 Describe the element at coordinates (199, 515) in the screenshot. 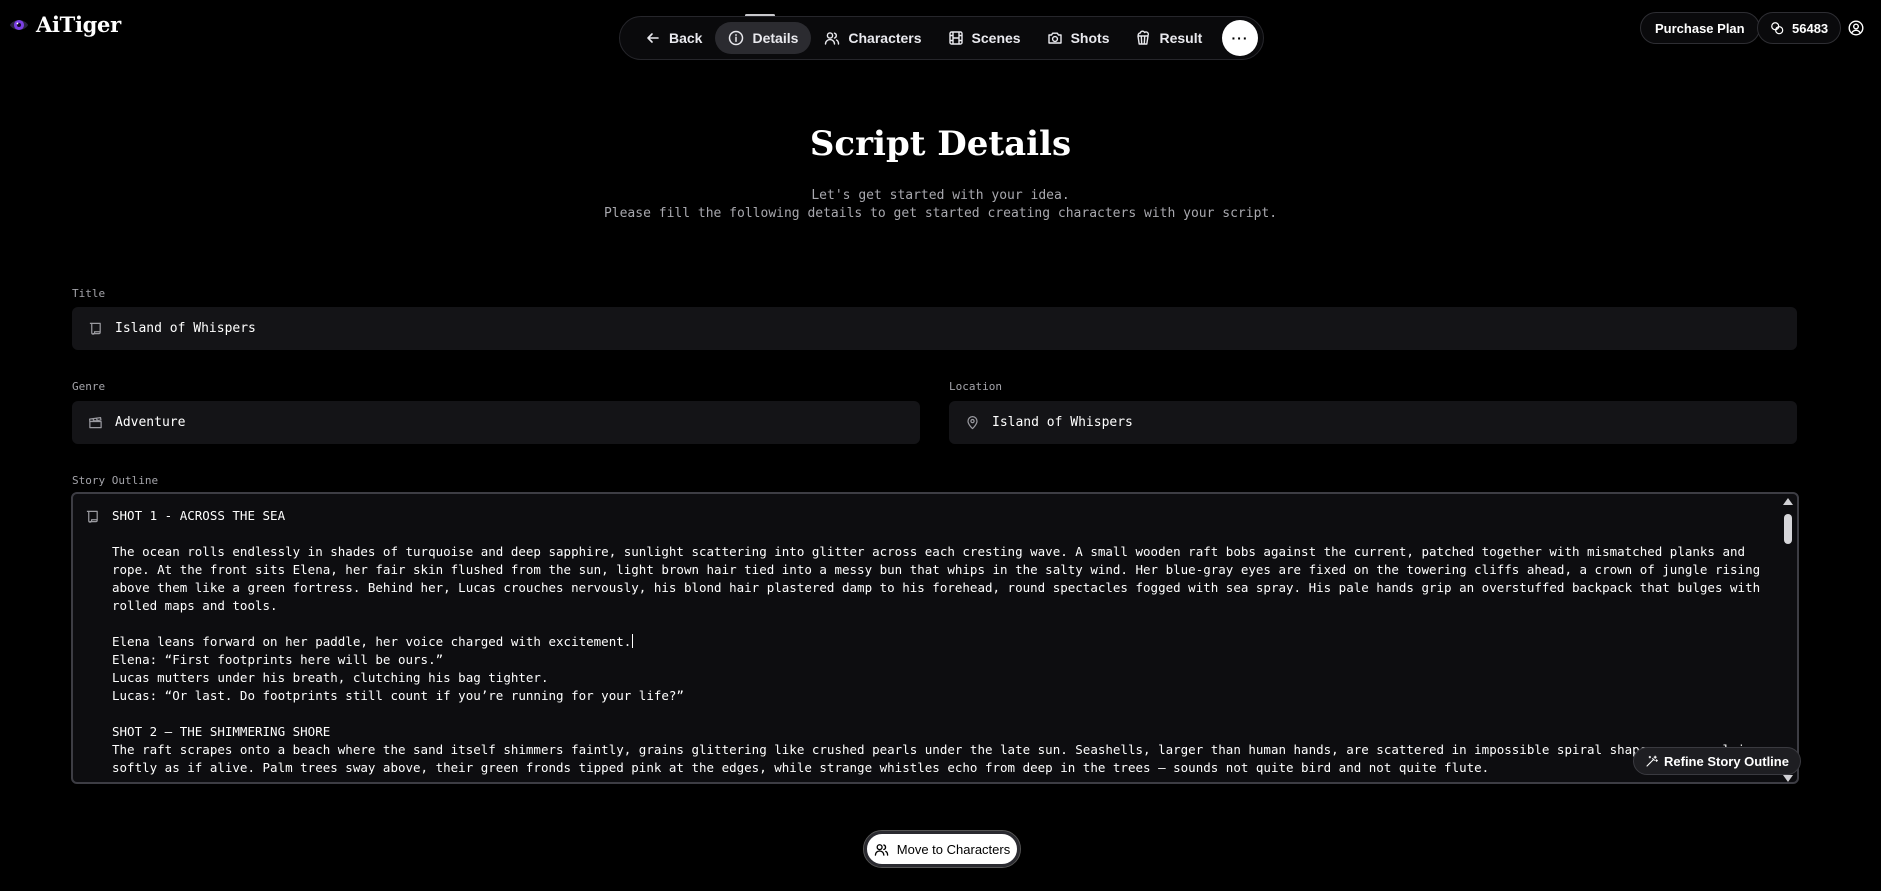

I see `shot-1-heading: SHOT 1 - ACROSS THE SEA` at that location.